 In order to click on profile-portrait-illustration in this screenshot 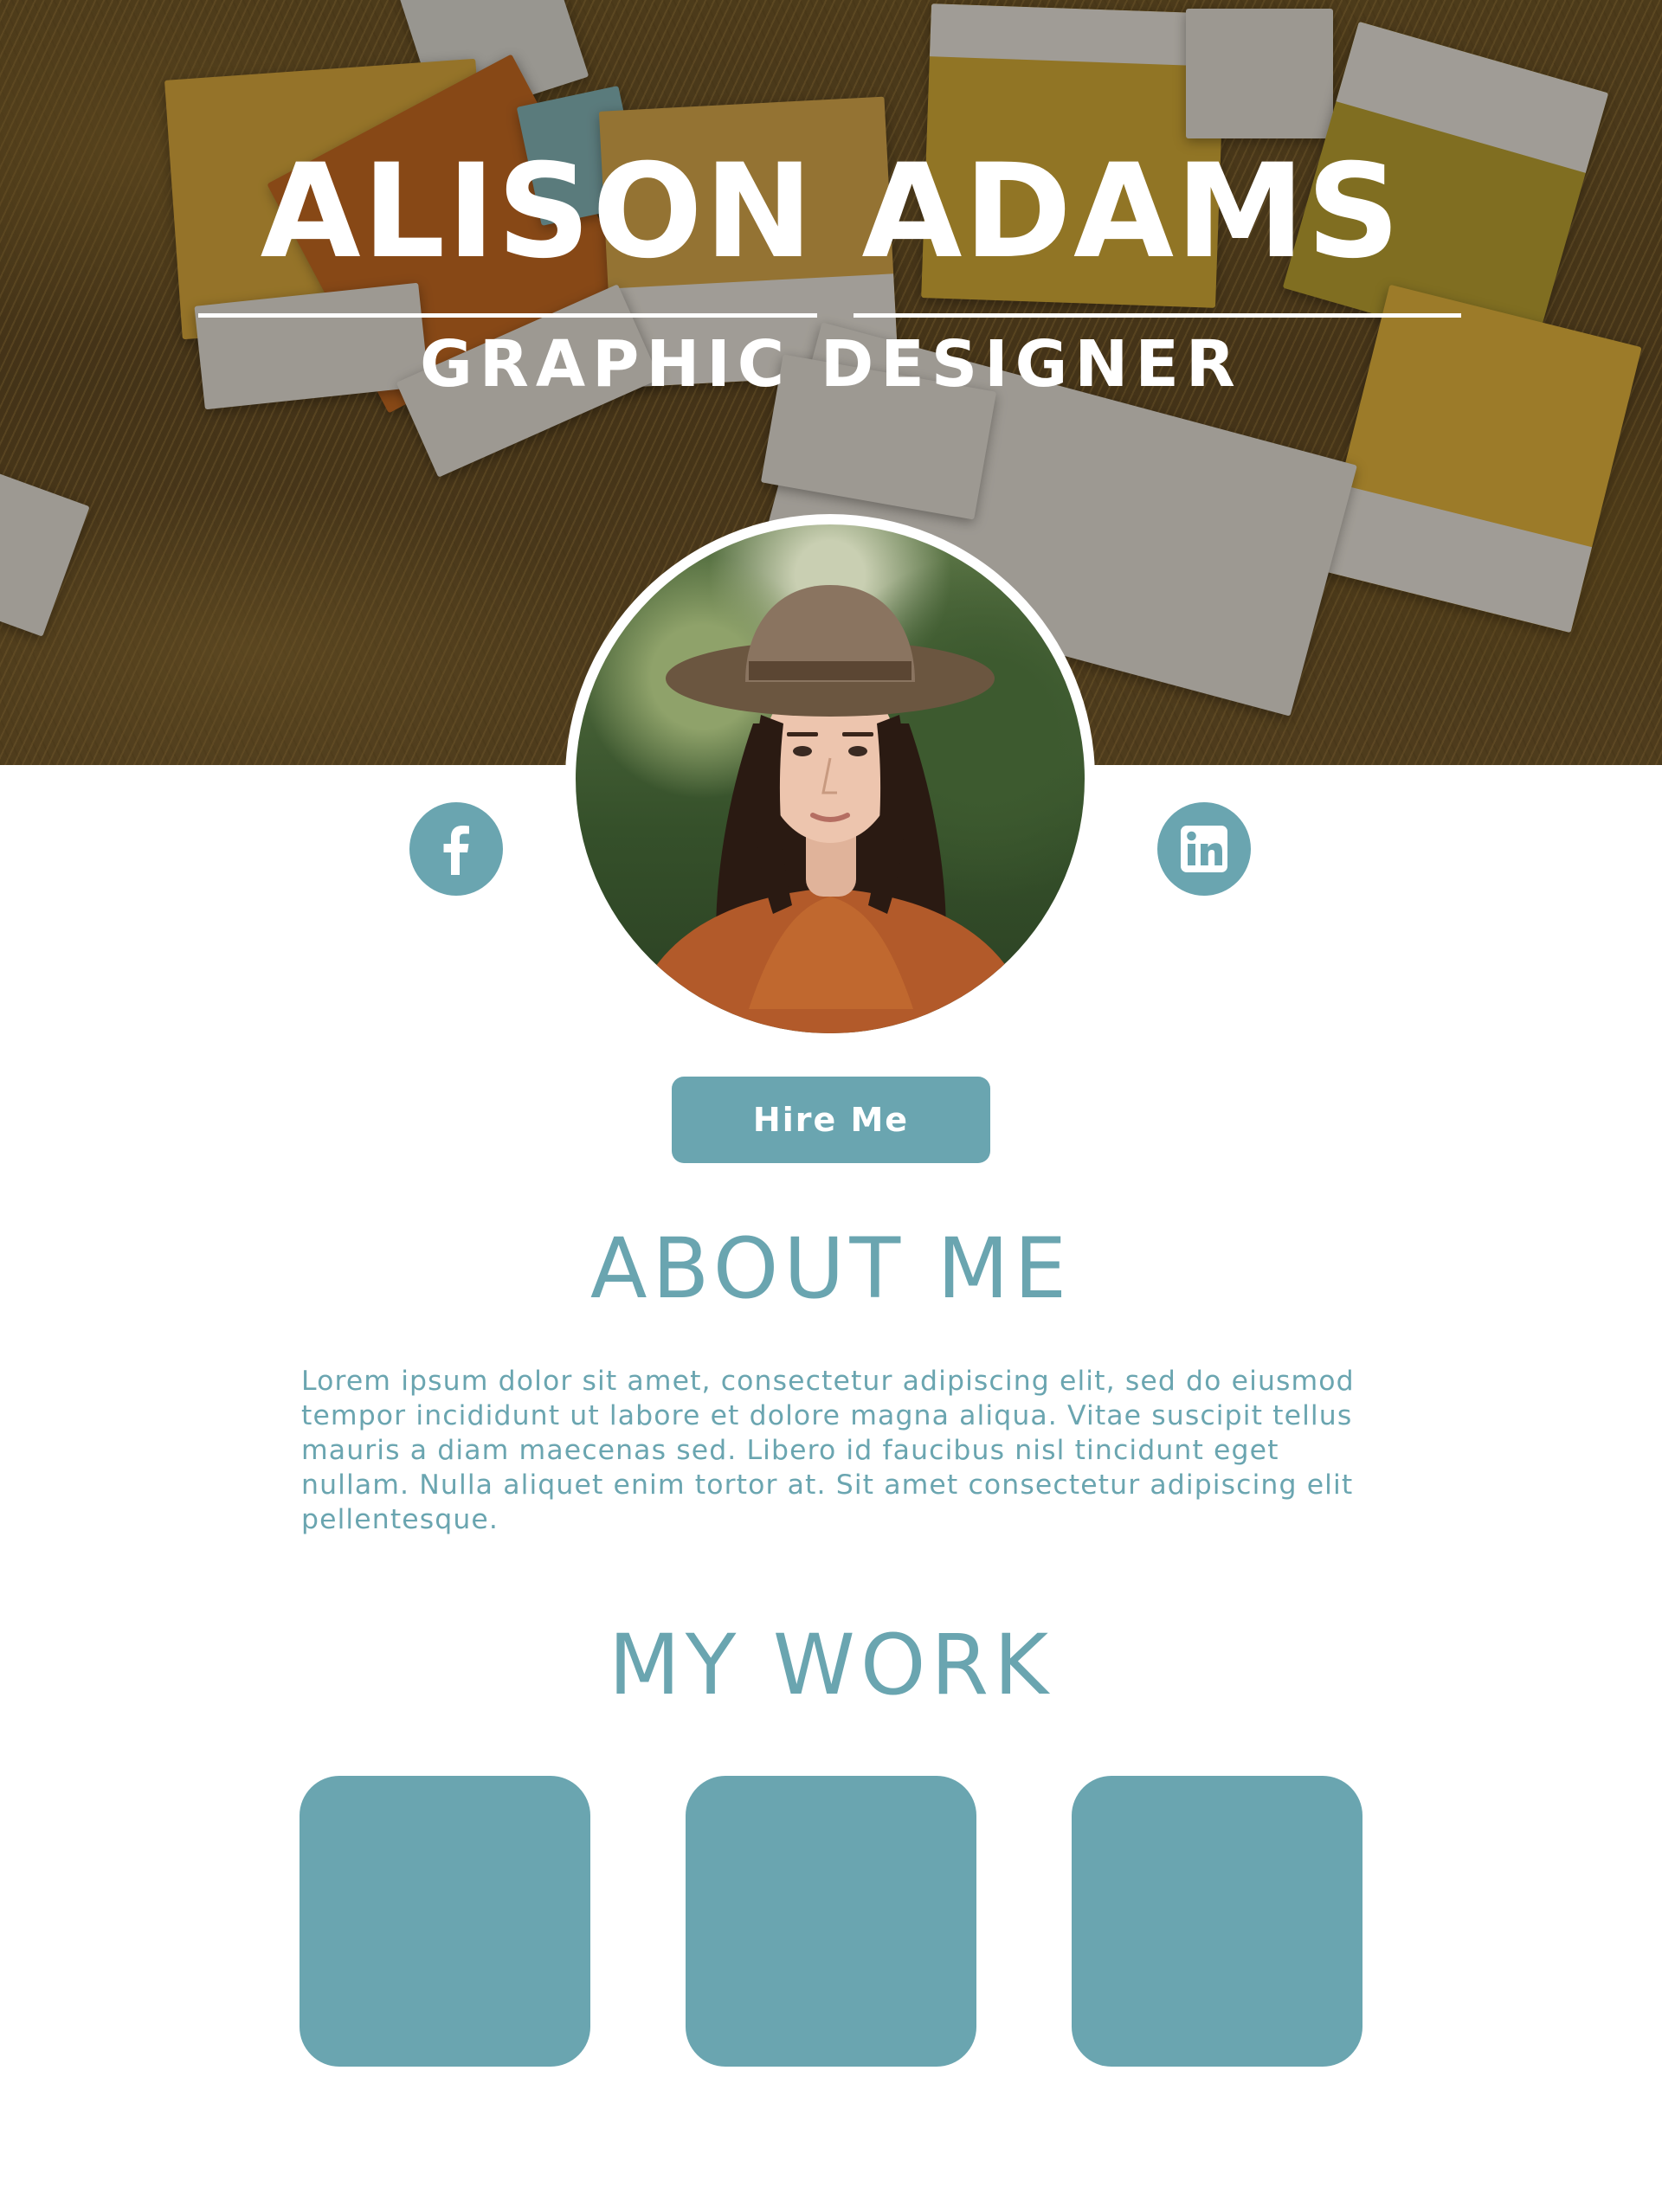, I will do `click(831, 809)`.